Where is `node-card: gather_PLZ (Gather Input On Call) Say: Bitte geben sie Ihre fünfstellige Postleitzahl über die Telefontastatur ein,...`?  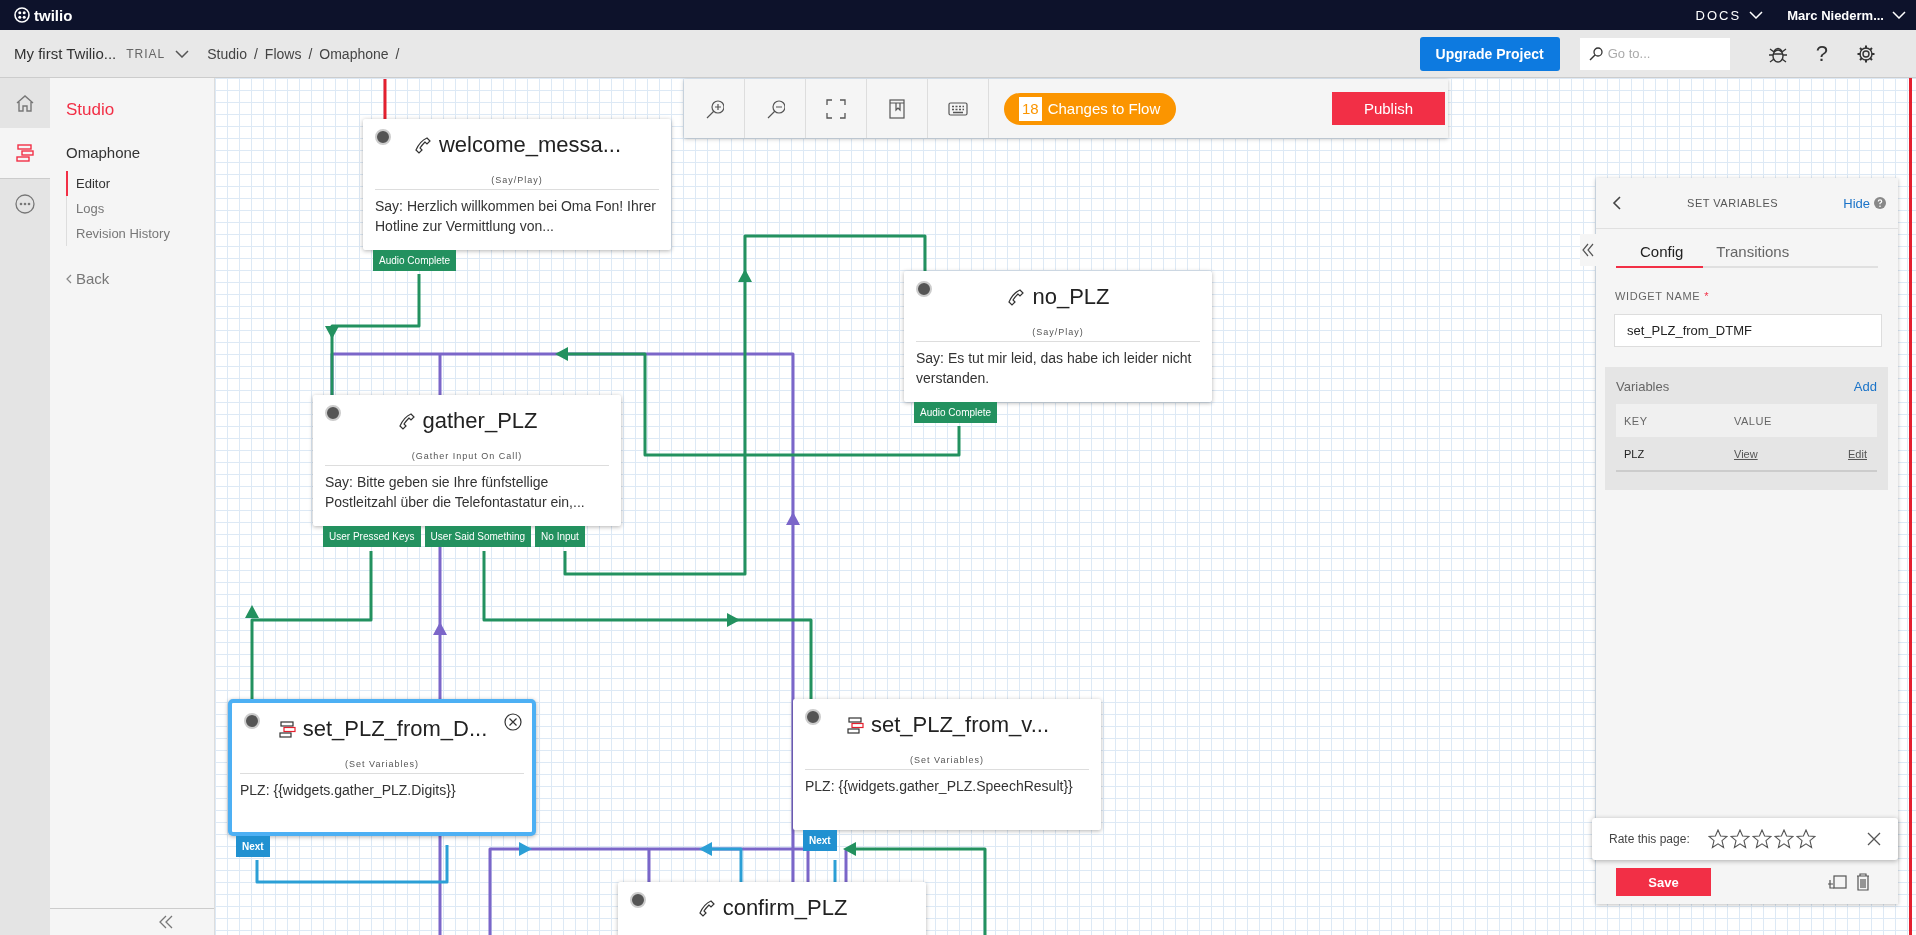
node-card: gather_PLZ (Gather Input On Call) Say: Bitte geben sie Ihre fünfstellige Postleitzahl über die Telefontastatur ein,... is located at coordinates (467, 460).